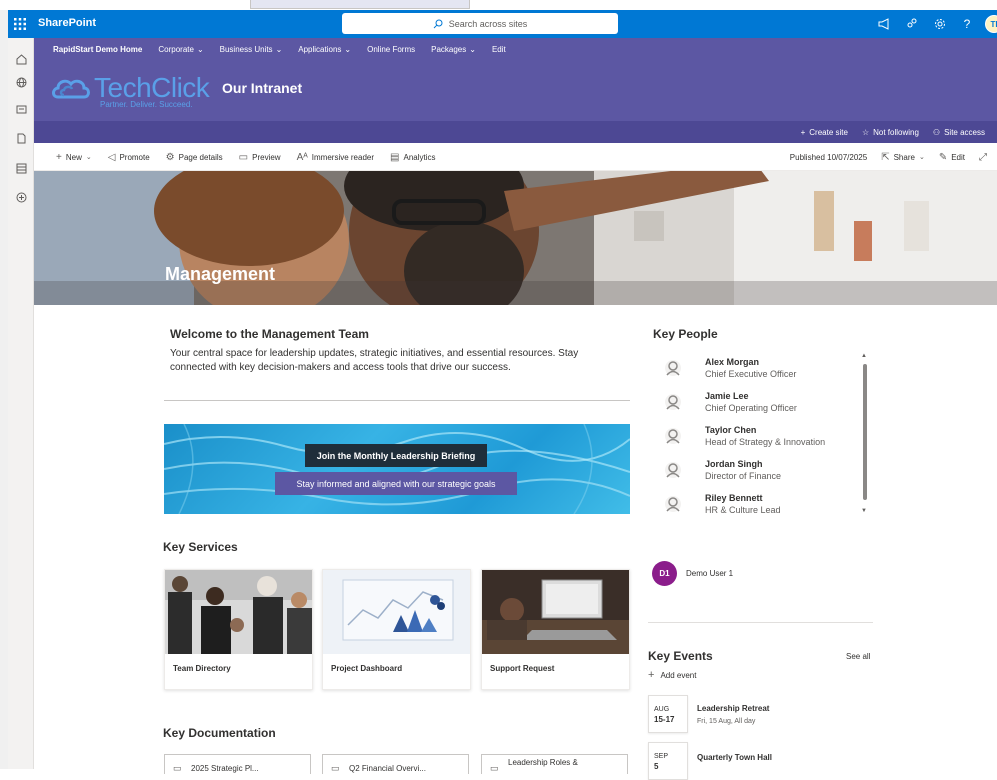 The image size is (997, 780). I want to click on hub-nav-business-units: Business Units ⌄, so click(251, 49).